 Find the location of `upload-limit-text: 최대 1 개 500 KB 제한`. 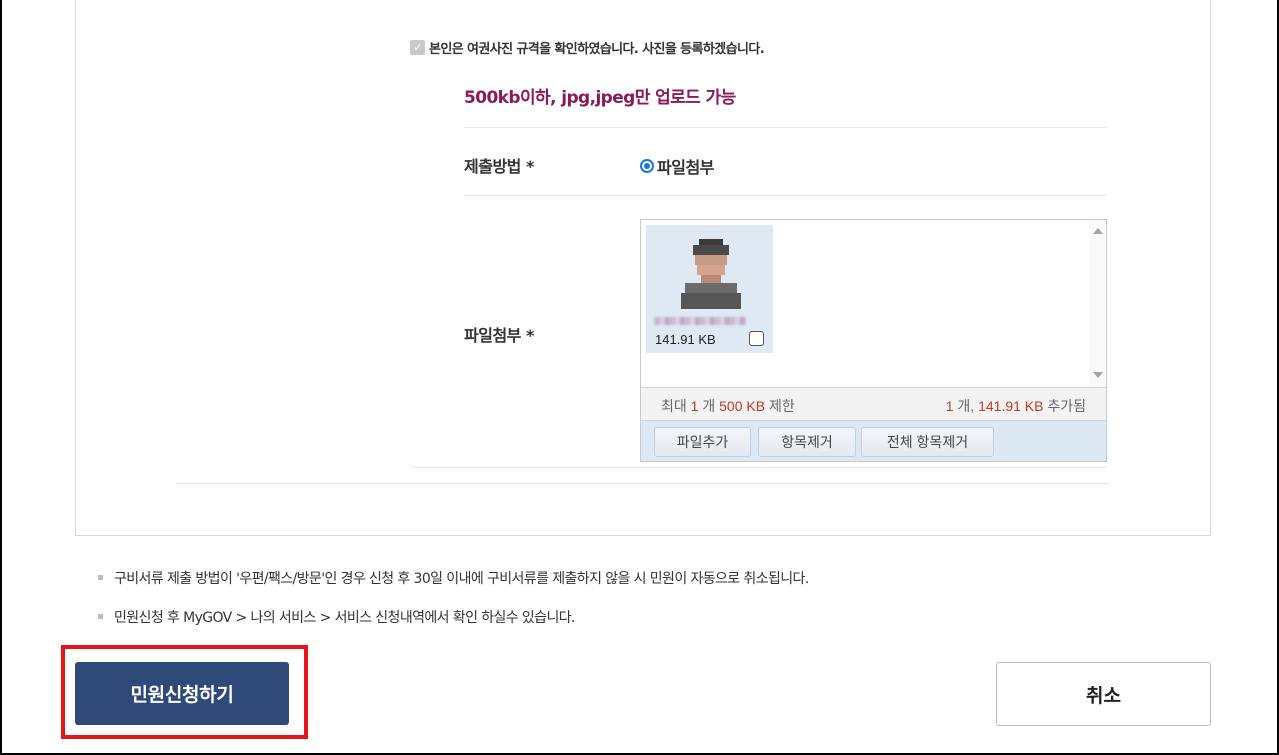

upload-limit-text: 최대 1 개 500 KB 제한 is located at coordinates (728, 406).